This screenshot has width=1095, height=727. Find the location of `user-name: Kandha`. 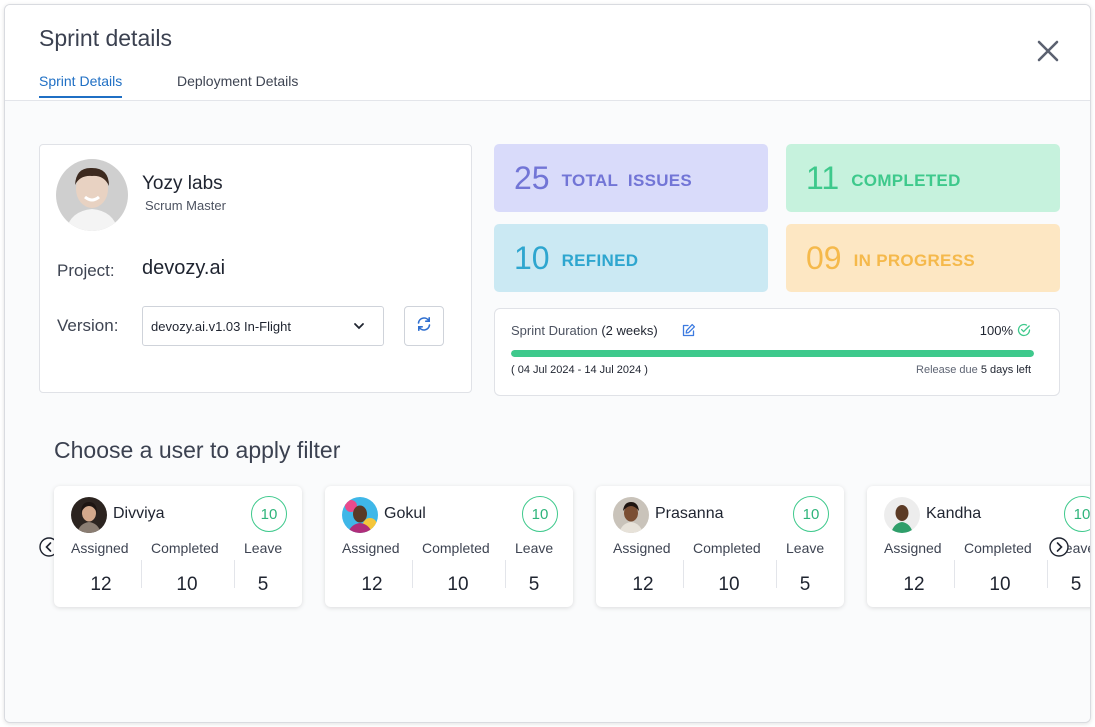

user-name: Kandha is located at coordinates (954, 513).